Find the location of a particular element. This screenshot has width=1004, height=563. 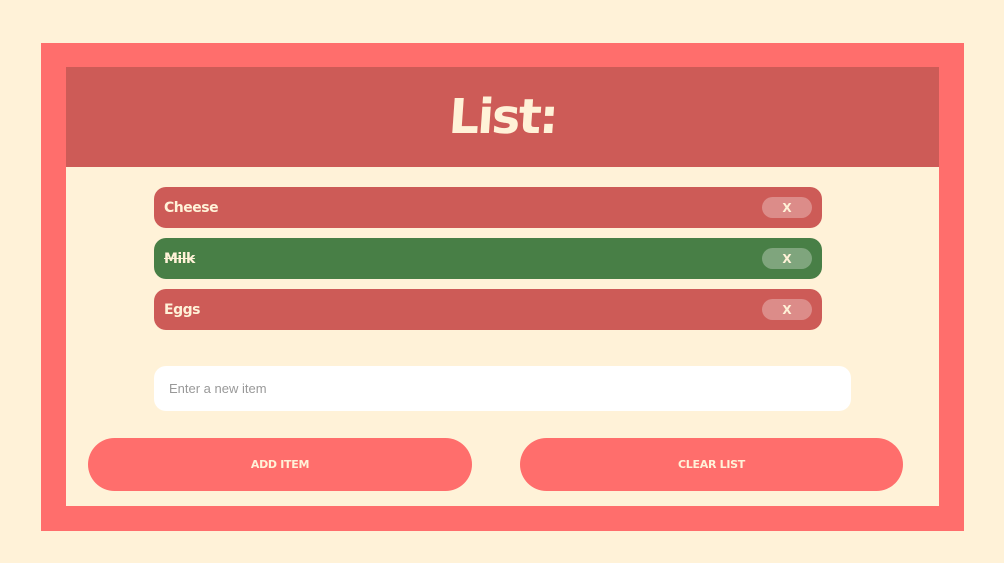

list-item-label: Eggs is located at coordinates (182, 309).